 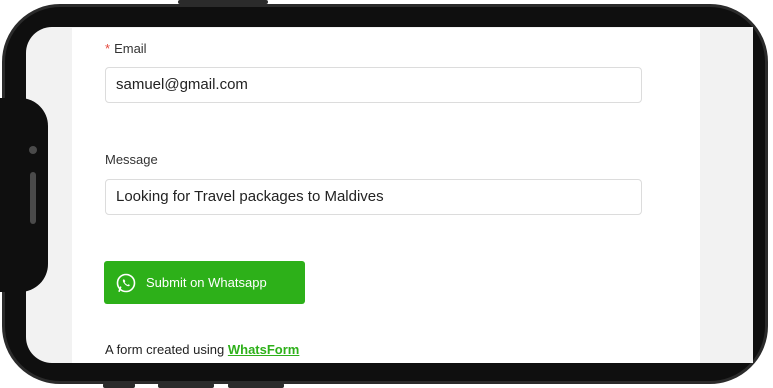 What do you see at coordinates (130, 48) in the screenshot?
I see `email-label-text: Email` at bounding box center [130, 48].